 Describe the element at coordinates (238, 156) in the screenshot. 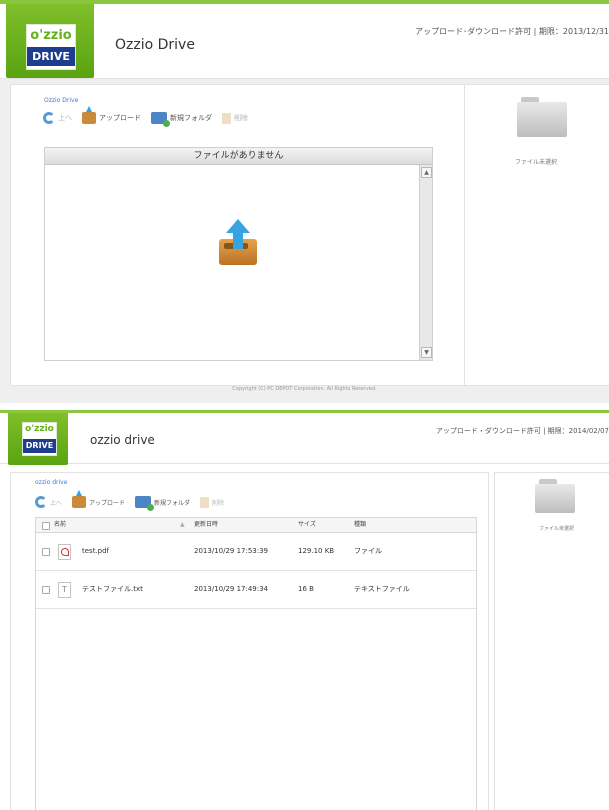

I see `empty-list-message: ファイルがありません` at that location.